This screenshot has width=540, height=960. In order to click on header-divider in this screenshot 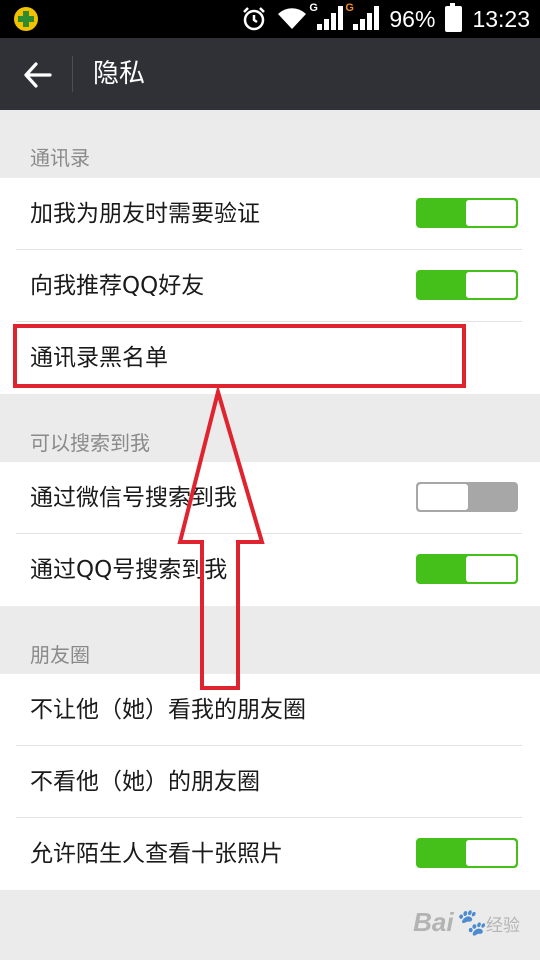, I will do `click(72, 74)`.